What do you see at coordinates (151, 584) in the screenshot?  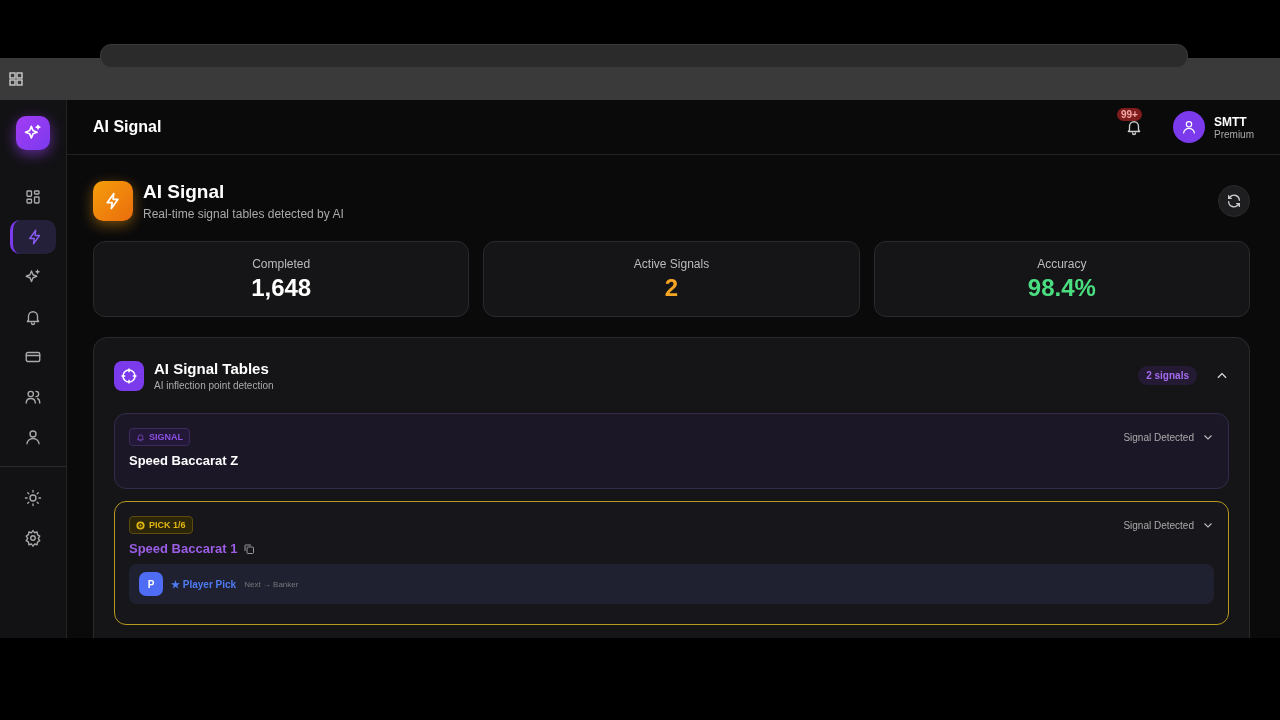 I see `player-avatar: P` at bounding box center [151, 584].